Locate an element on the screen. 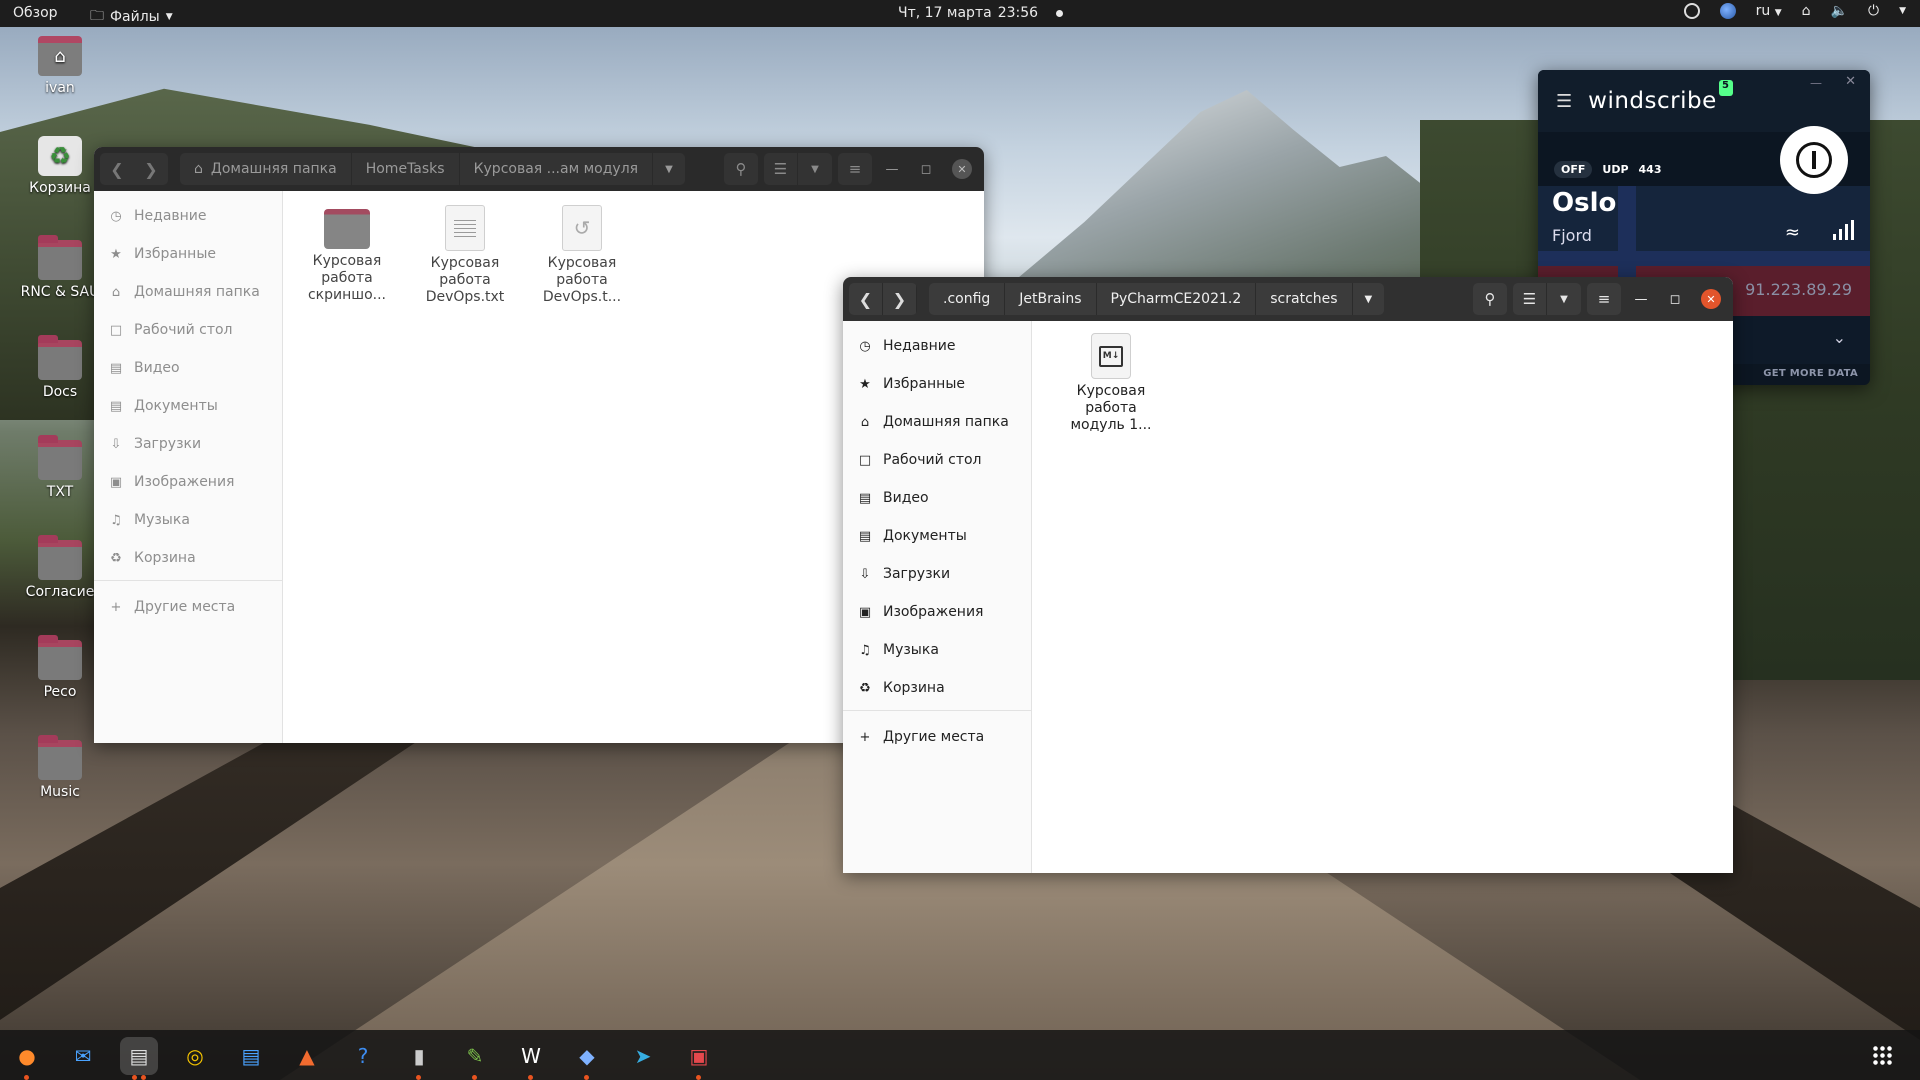  dock-firefox: ● is located at coordinates (27, 1058).